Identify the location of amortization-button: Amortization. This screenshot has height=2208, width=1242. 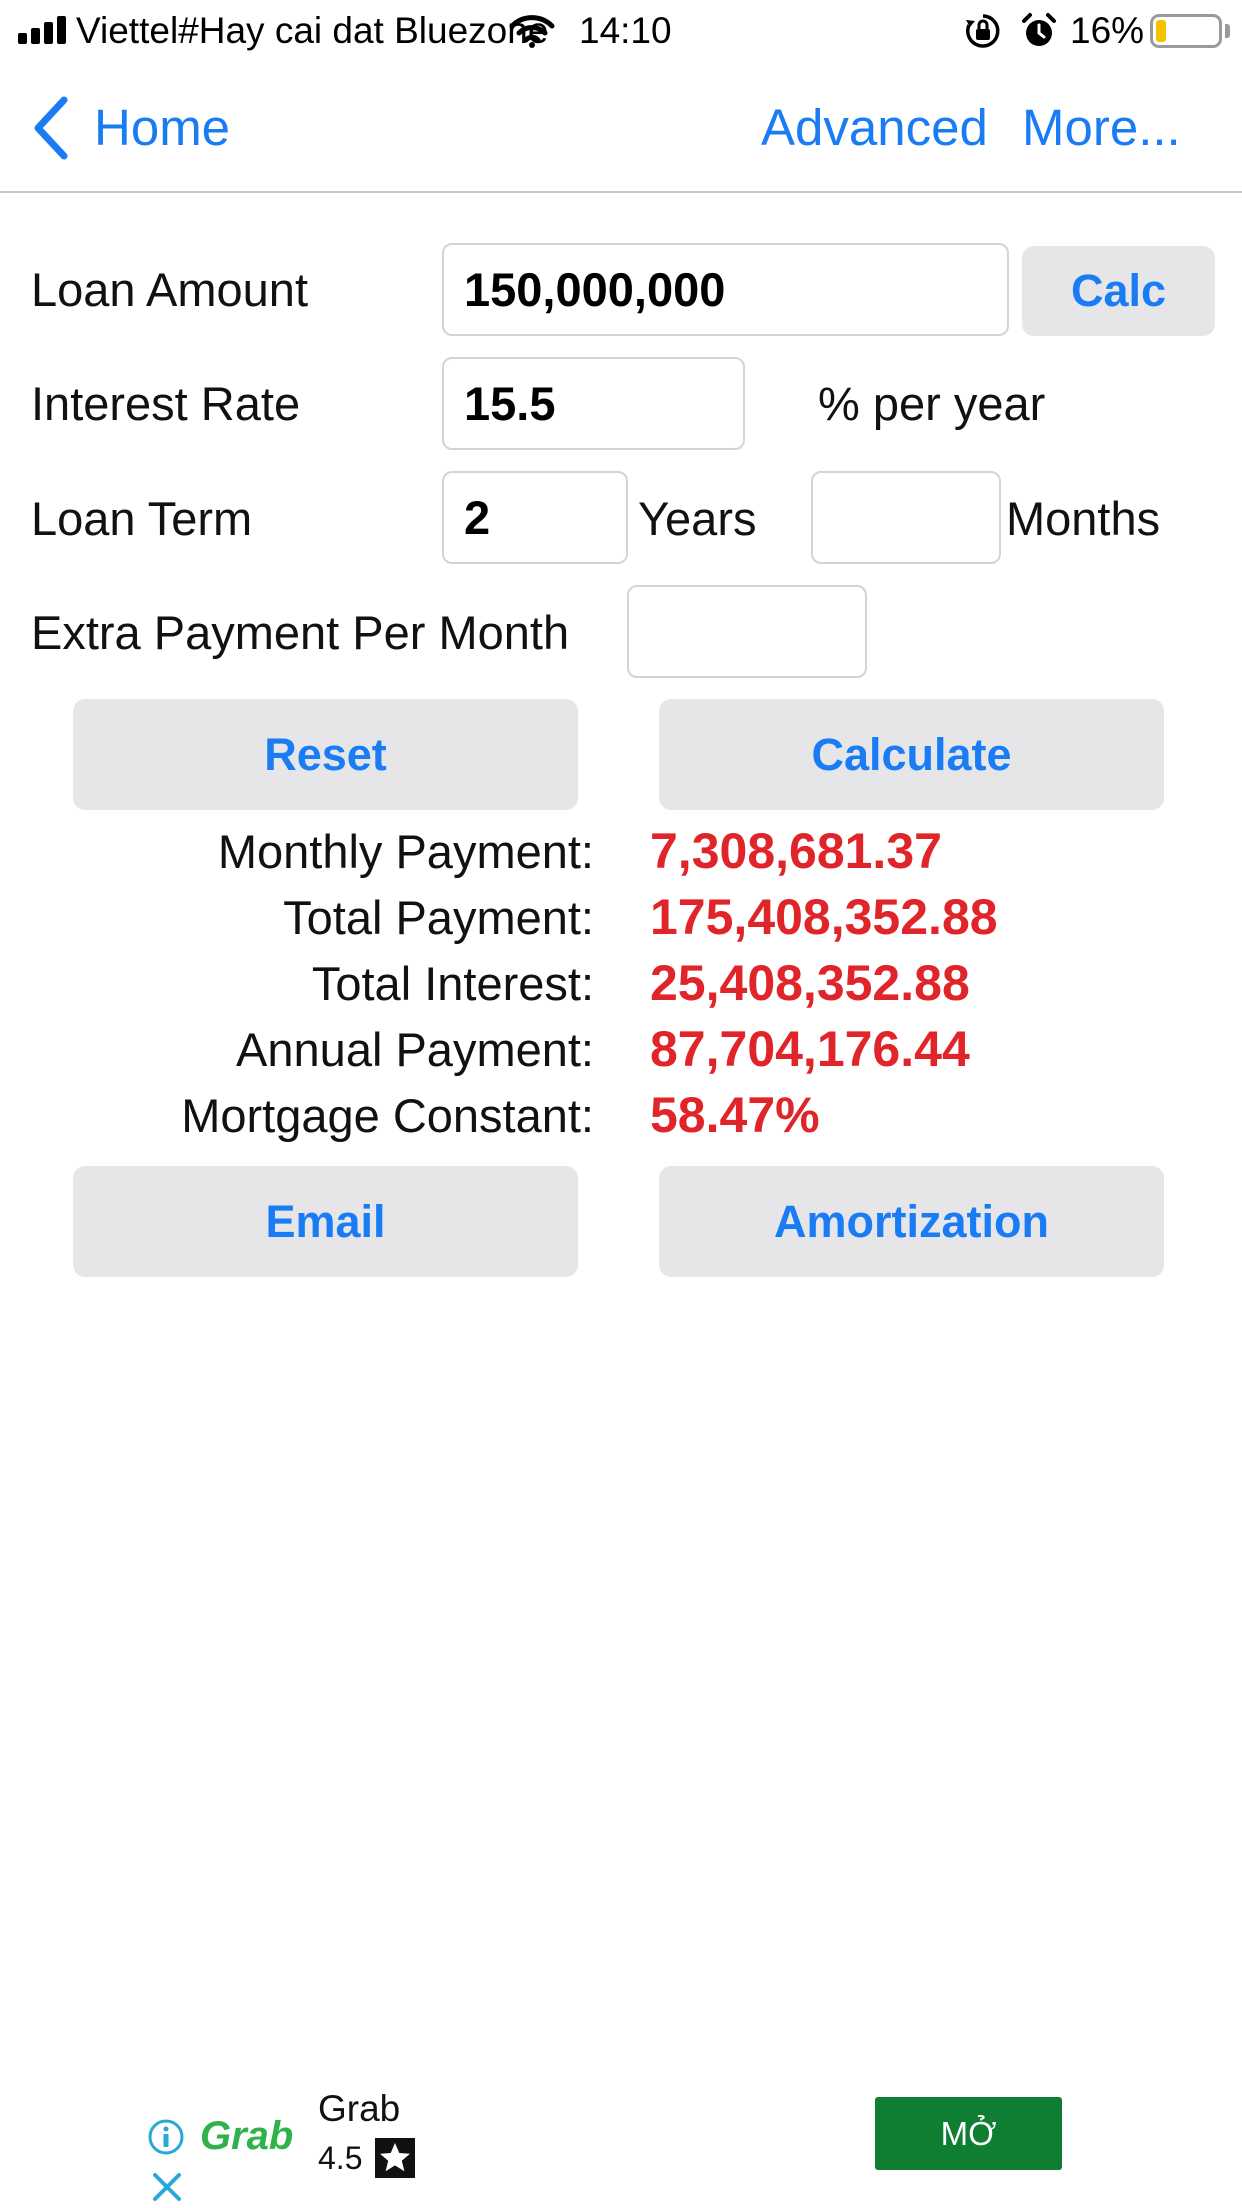
(911, 1221).